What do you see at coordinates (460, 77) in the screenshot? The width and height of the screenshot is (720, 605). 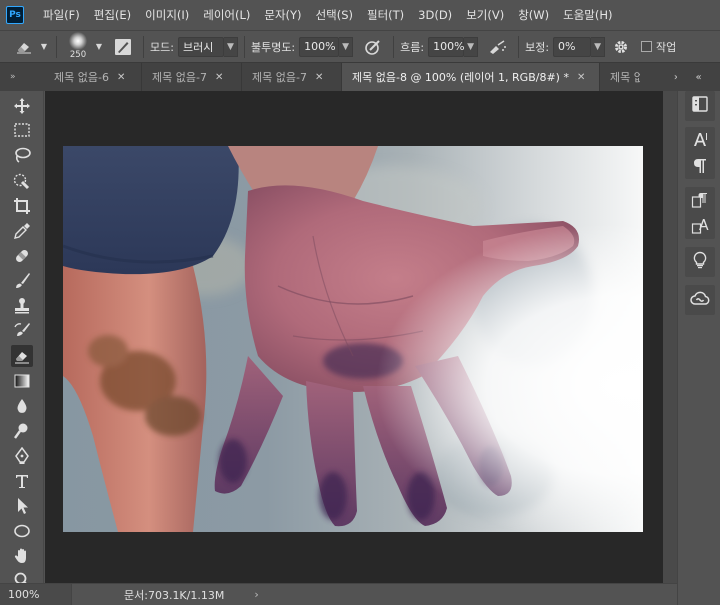 I see `tab-label: 제목 없음-8 @ 100% (레이어 1, RGB/8#) *` at bounding box center [460, 77].